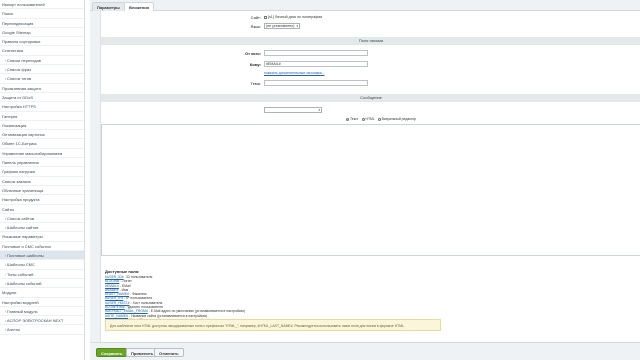 The image size is (640, 360). Describe the element at coordinates (21, 200) in the screenshot. I see `sidebar-item-label: Настройка продукта` at that location.